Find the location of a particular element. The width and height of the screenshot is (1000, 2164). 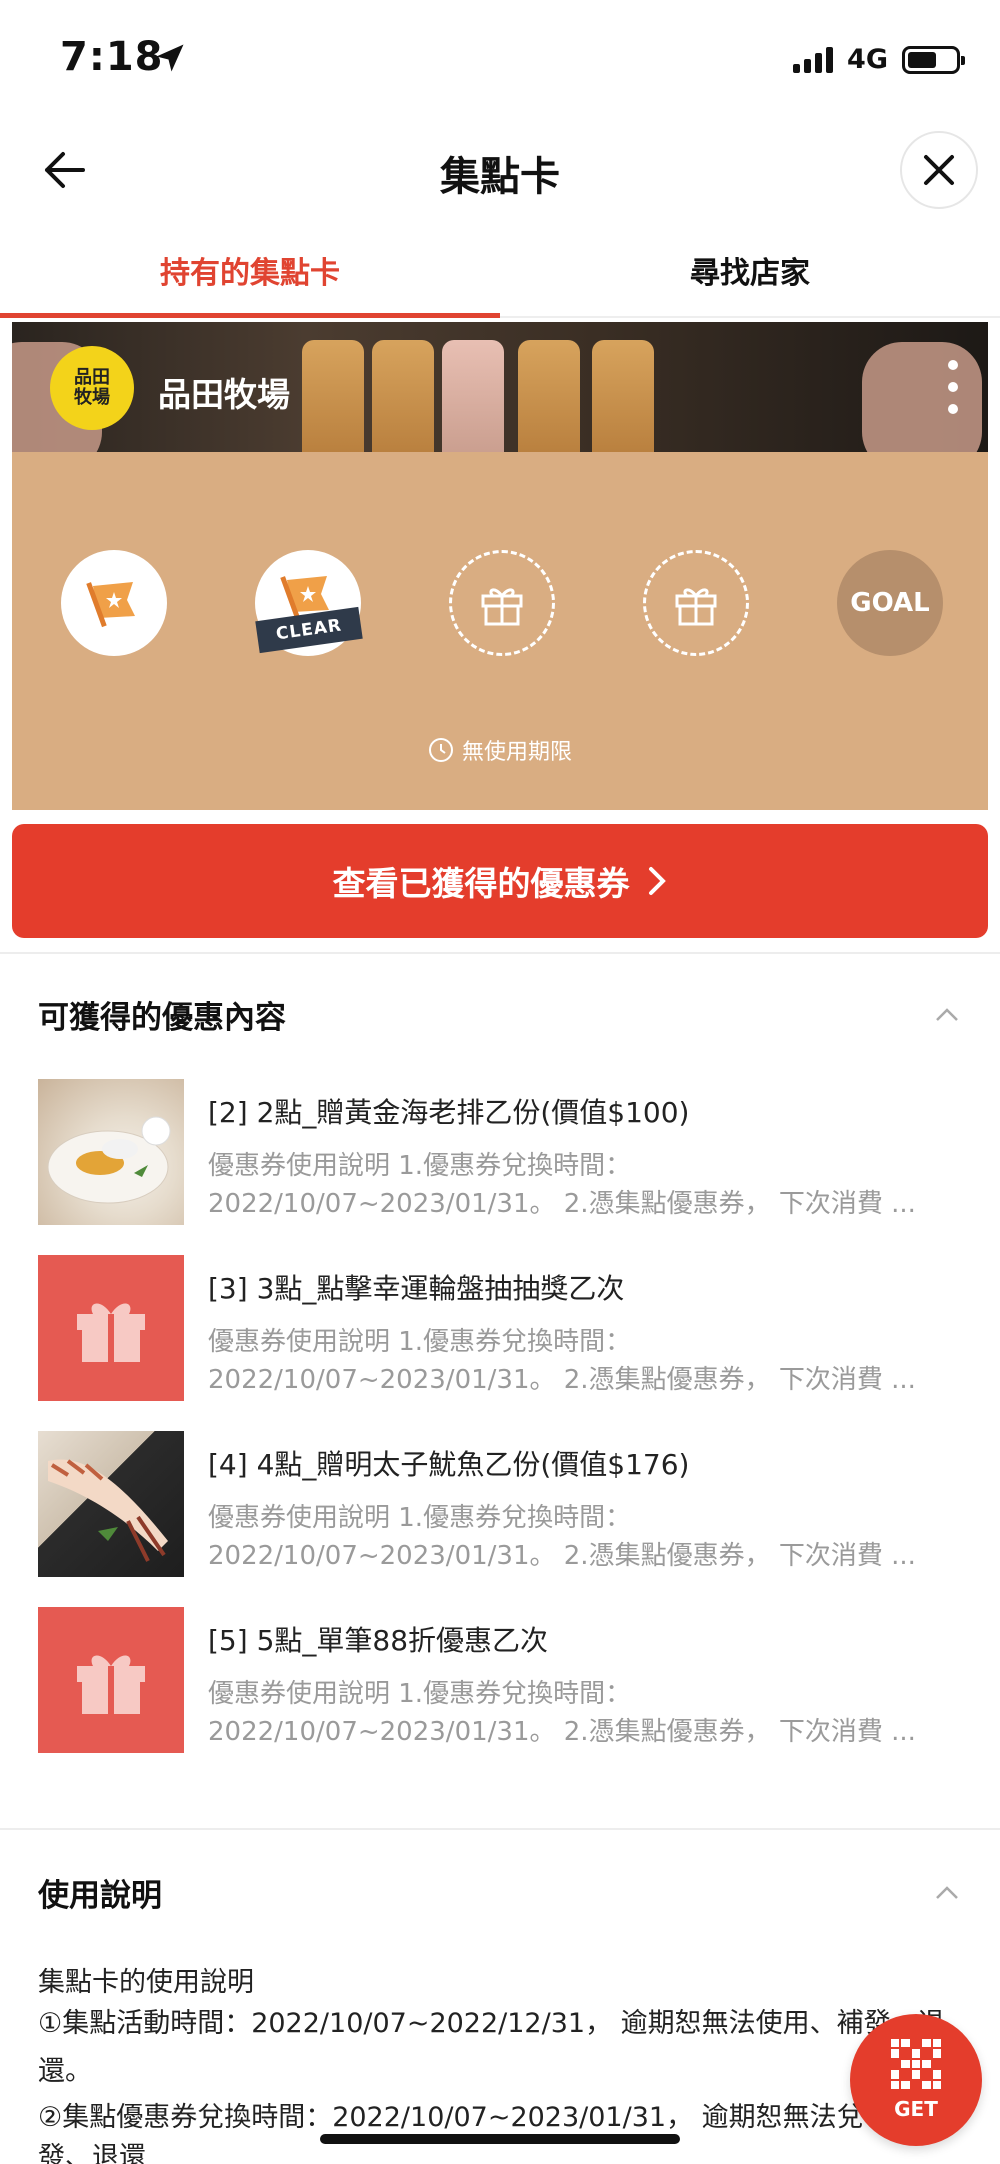

brand-name: 品田牧場 is located at coordinates (224, 394).